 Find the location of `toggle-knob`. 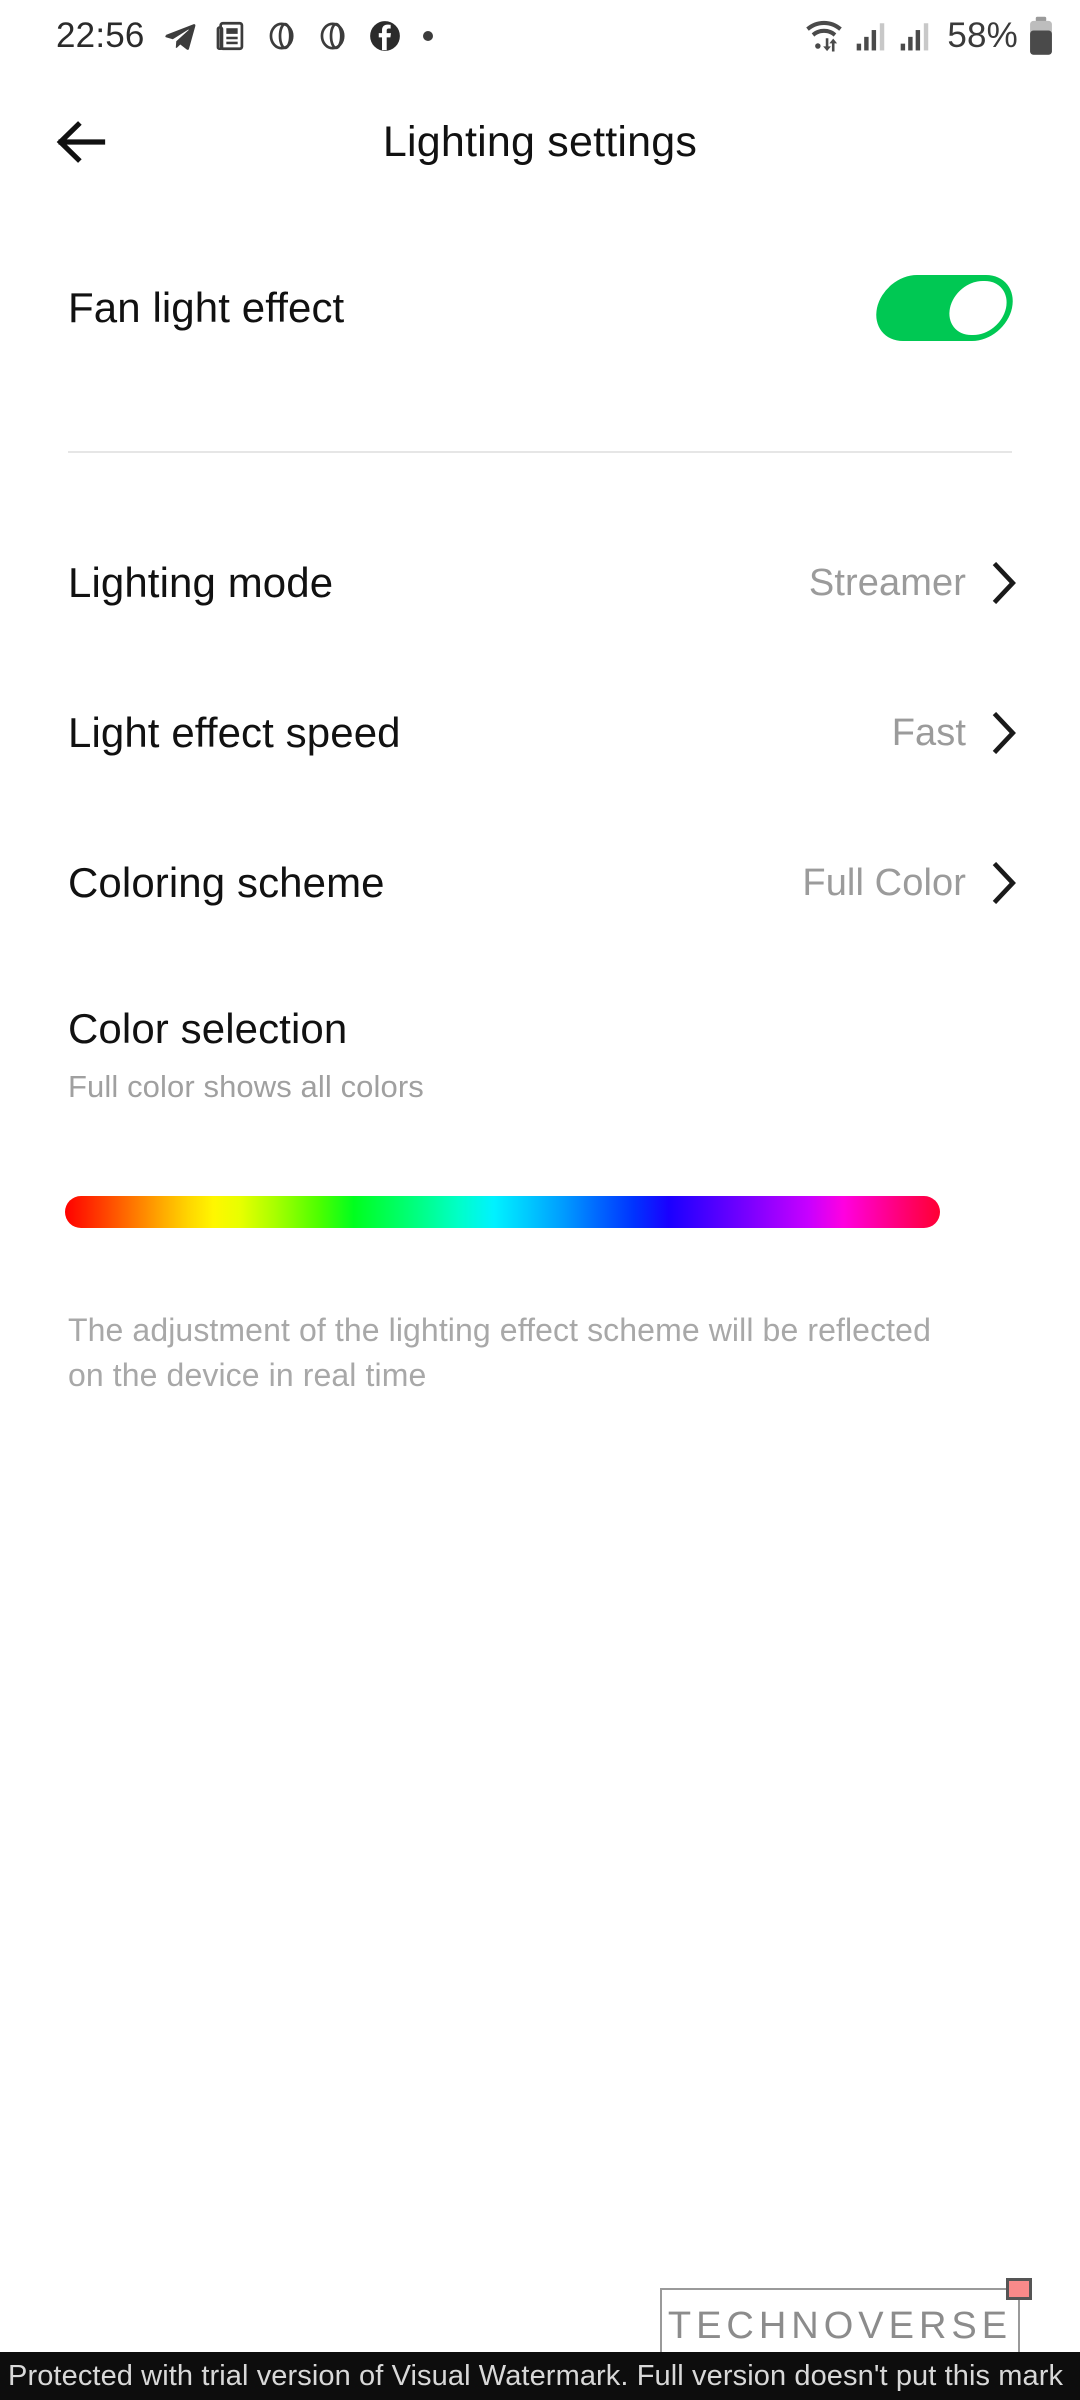

toggle-knob is located at coordinates (978, 308).